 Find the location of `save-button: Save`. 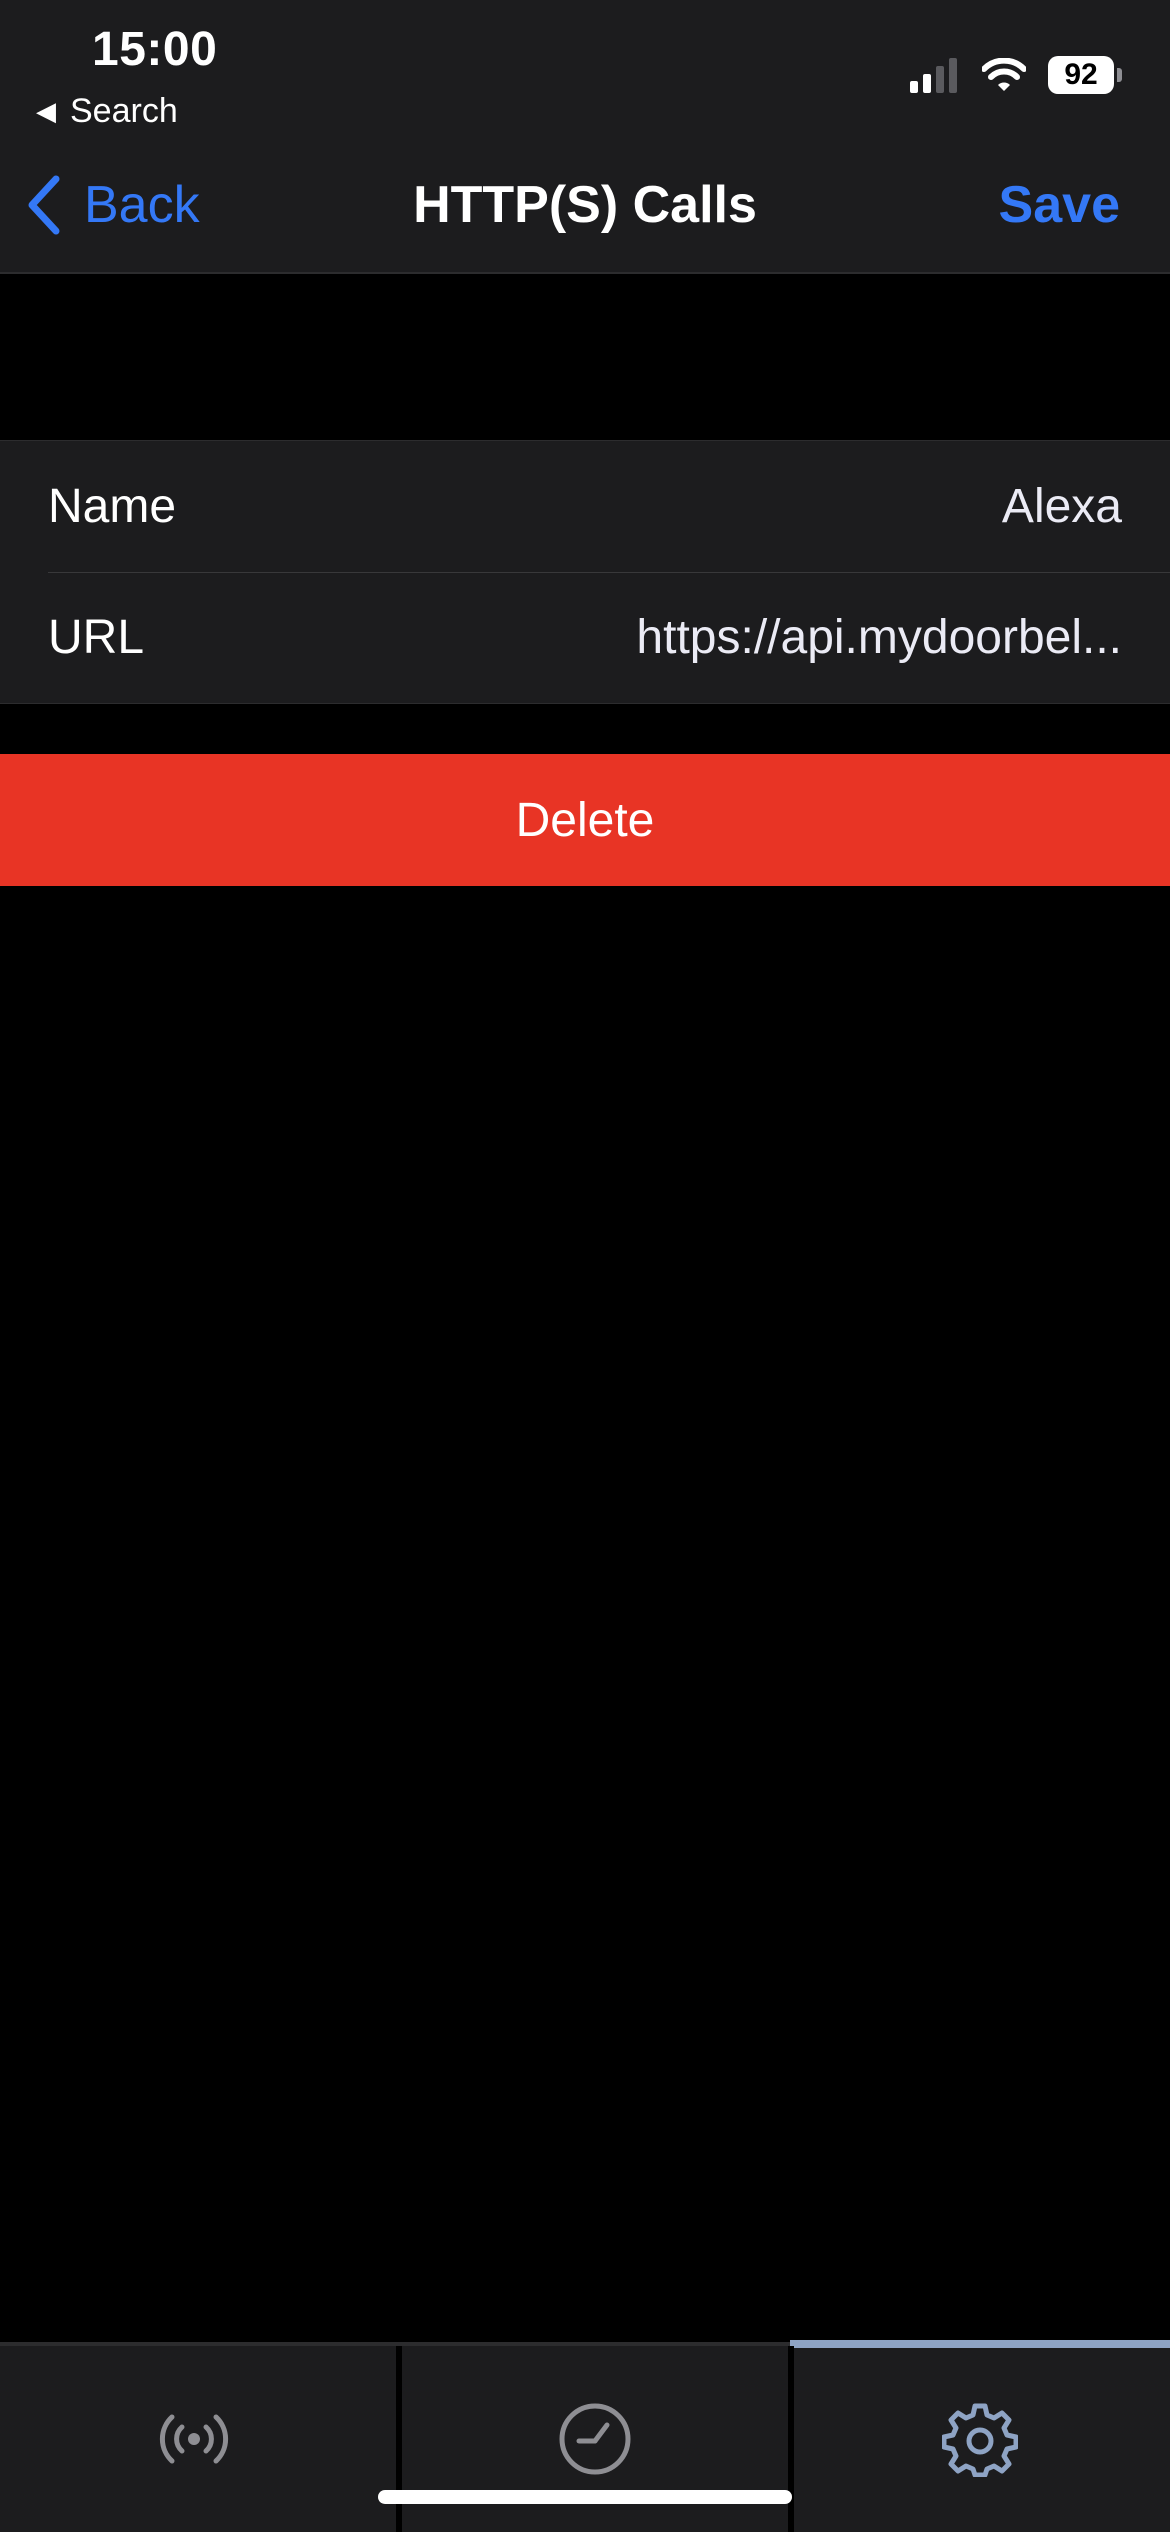

save-button: Save is located at coordinates (1059, 205).